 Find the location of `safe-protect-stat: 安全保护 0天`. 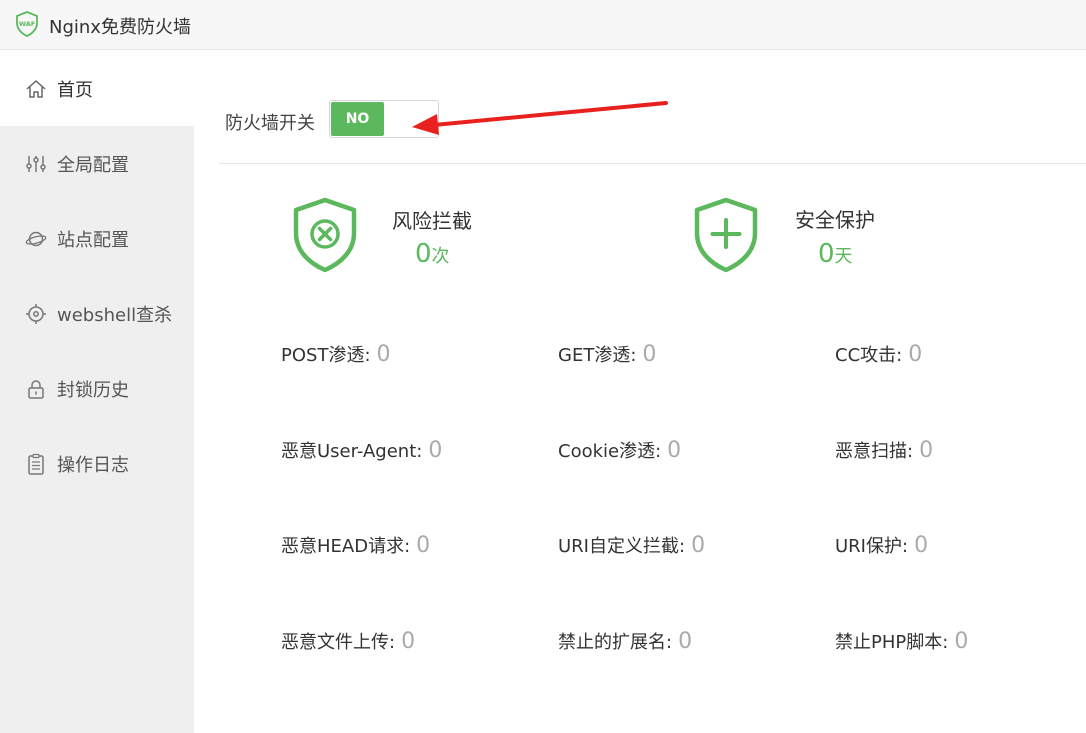

safe-protect-stat: 安全保护 0天 is located at coordinates (803, 237).